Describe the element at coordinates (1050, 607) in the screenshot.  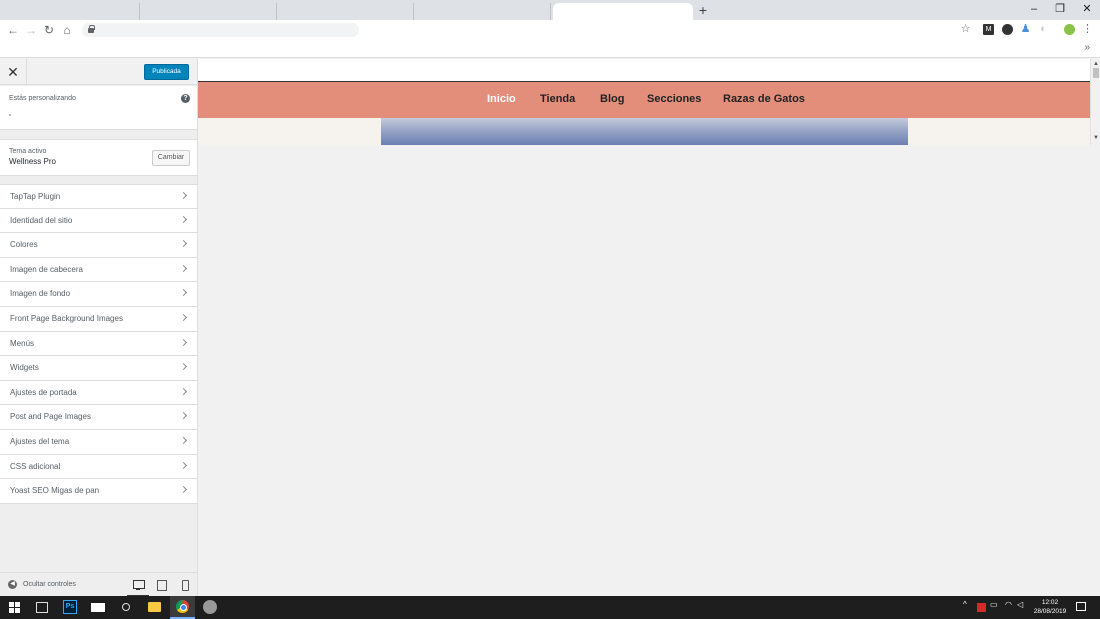
I see `system-clock: 12:02 28/08/2019` at that location.